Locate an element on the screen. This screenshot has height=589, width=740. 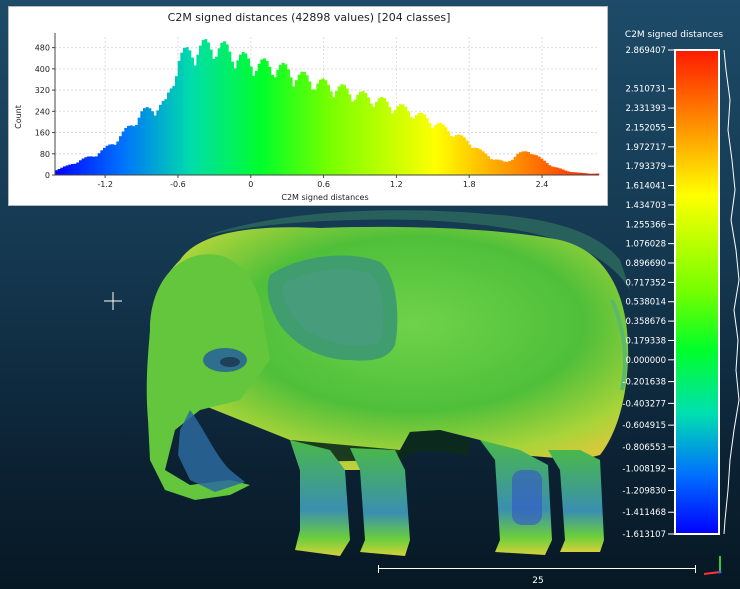
histogram-x-ticks: -1.2 -0.6 0 0.6 1.2 1.8 2.4 is located at coordinates (322, 182).